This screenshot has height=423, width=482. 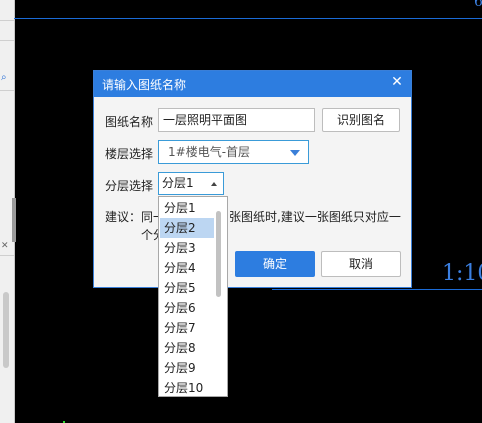 What do you see at coordinates (135, 217) in the screenshot?
I see `tip-text-line1-start: 建议：同一` at bounding box center [135, 217].